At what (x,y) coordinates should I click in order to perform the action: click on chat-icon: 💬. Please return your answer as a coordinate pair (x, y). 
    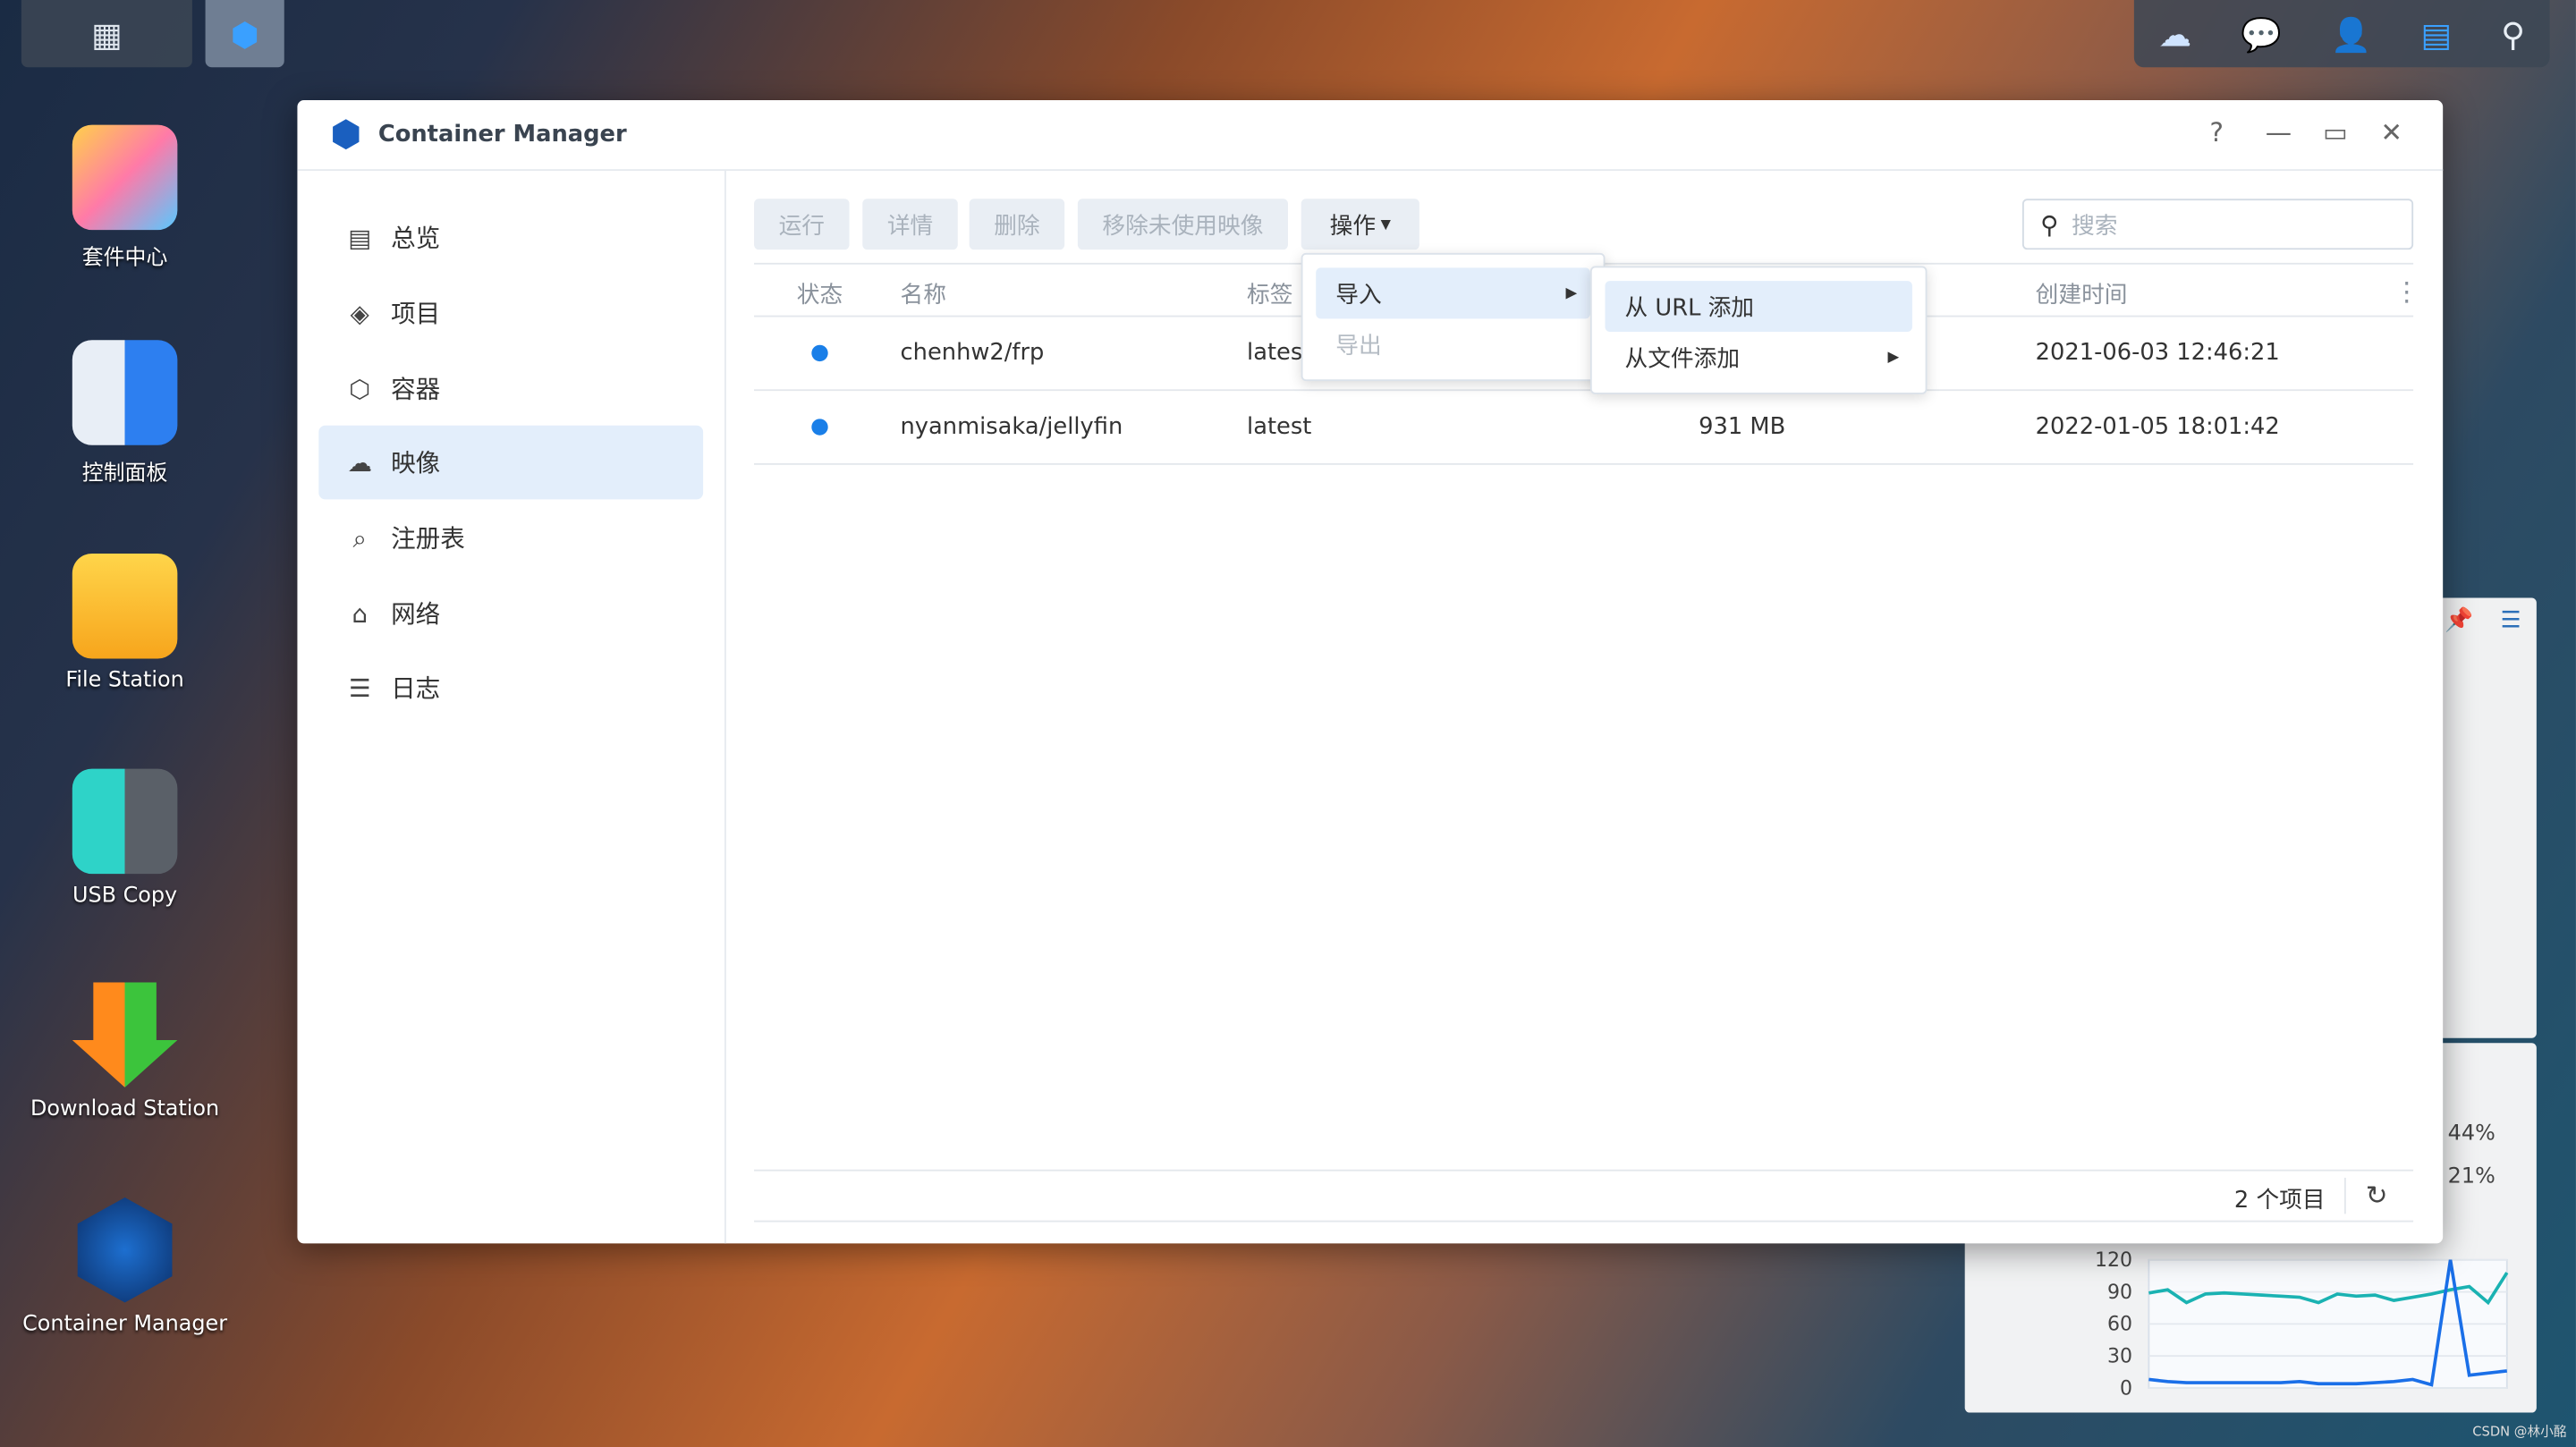
    Looking at the image, I should click on (2261, 34).